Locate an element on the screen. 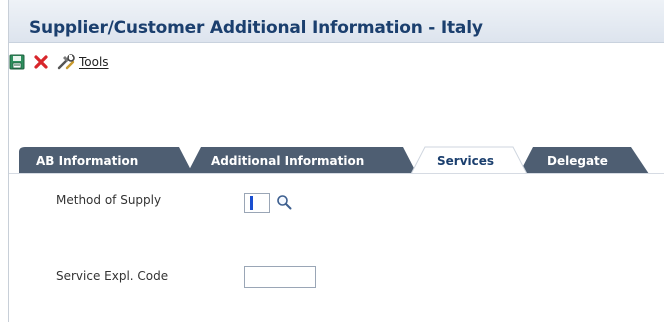 The image size is (664, 322). method-of-supply-search-button is located at coordinates (284, 204).